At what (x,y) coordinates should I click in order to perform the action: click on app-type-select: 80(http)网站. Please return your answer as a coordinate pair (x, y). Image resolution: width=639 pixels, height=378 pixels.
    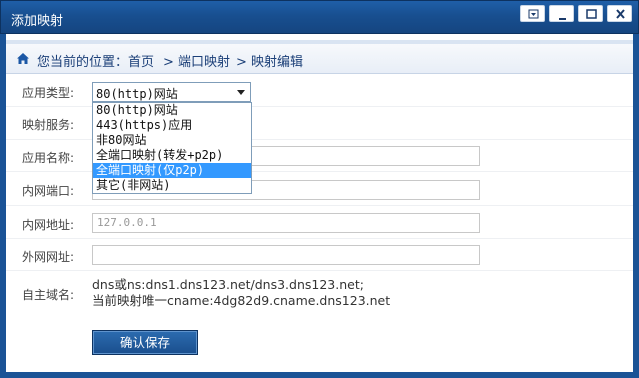
    Looking at the image, I should click on (171, 92).